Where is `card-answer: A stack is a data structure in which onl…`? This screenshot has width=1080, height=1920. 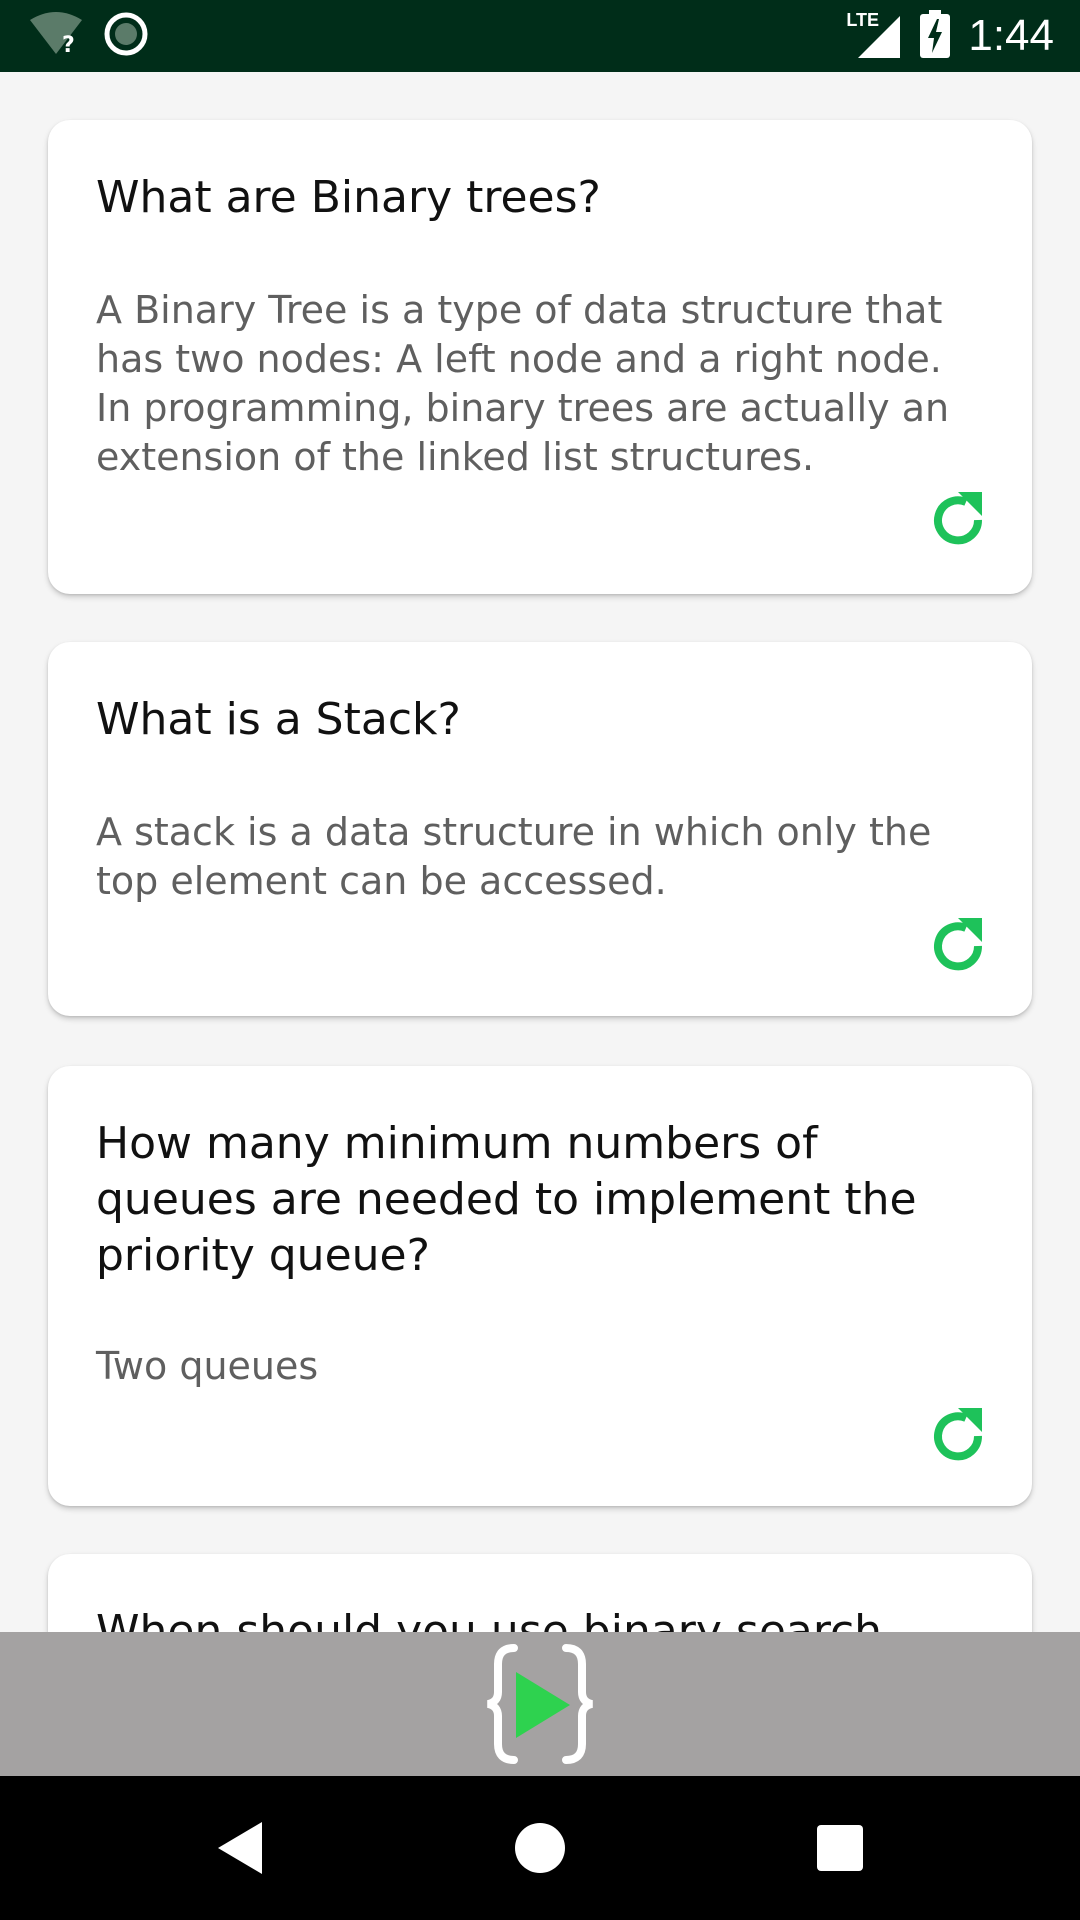
card-answer: A stack is a data structure in which onl… is located at coordinates (514, 856).